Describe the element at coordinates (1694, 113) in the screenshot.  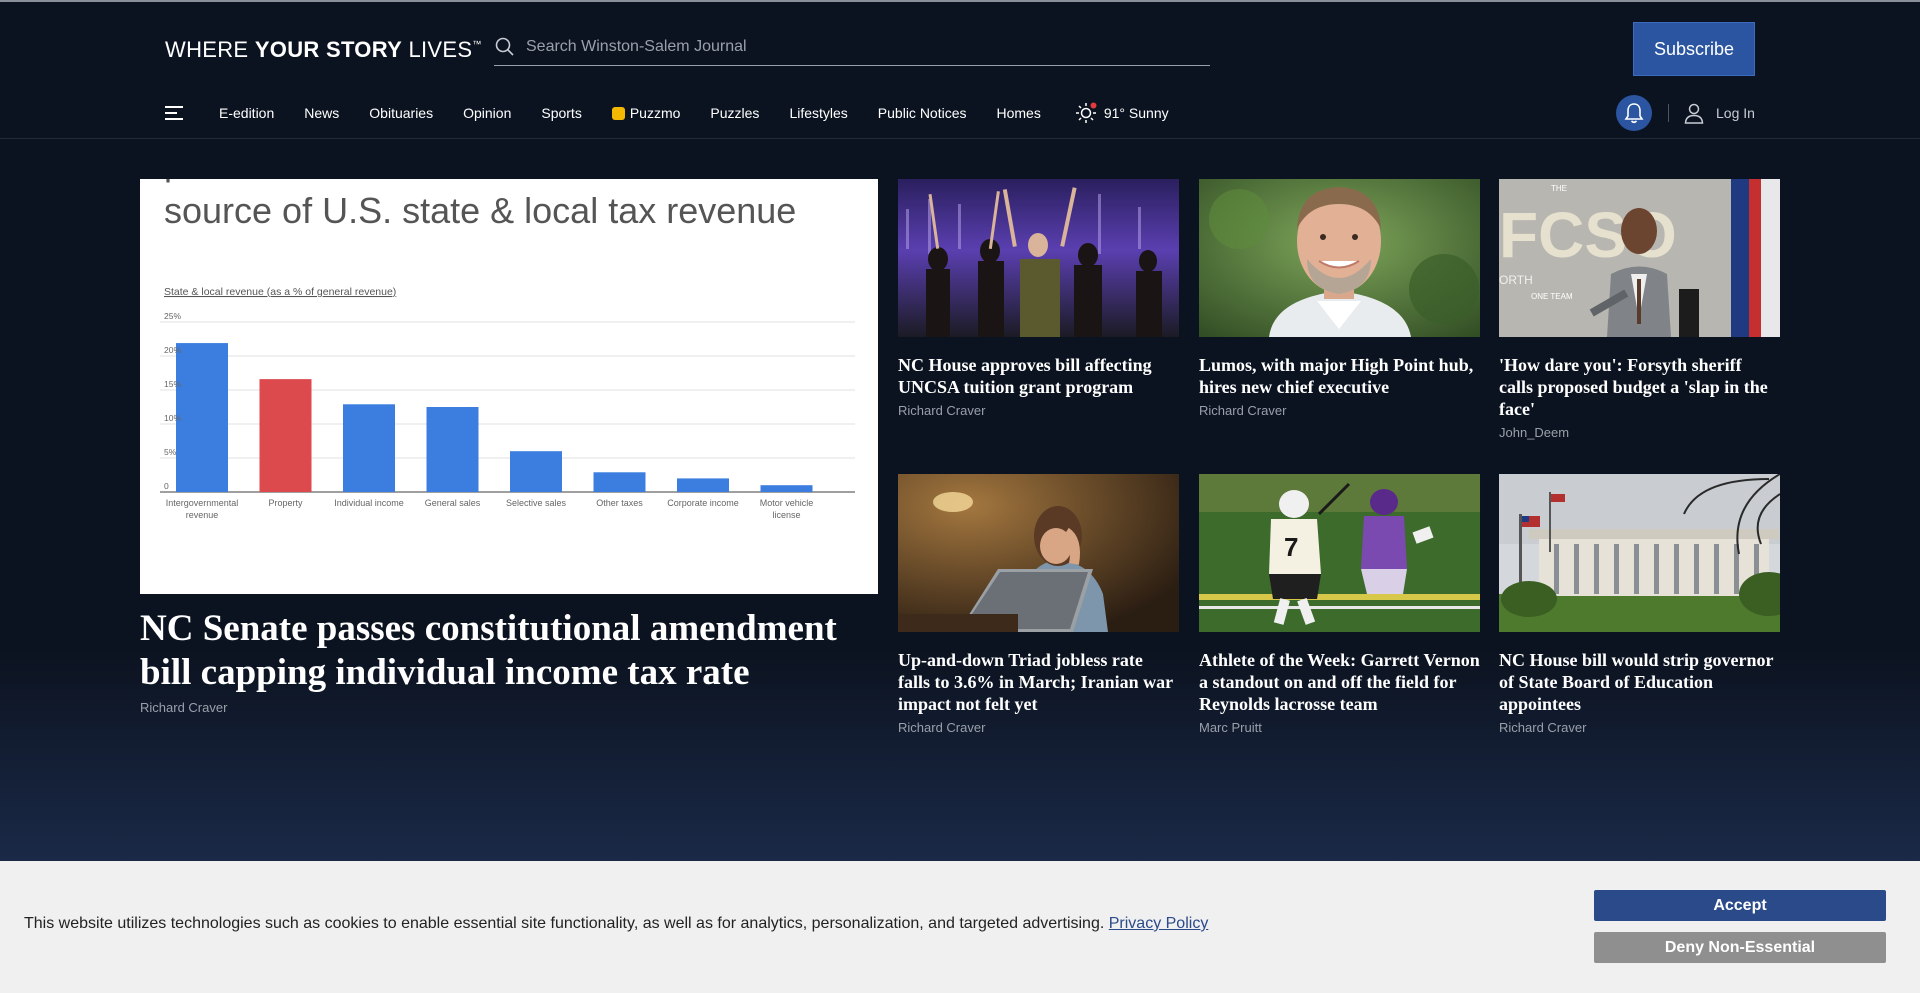
I see `user-icon` at that location.